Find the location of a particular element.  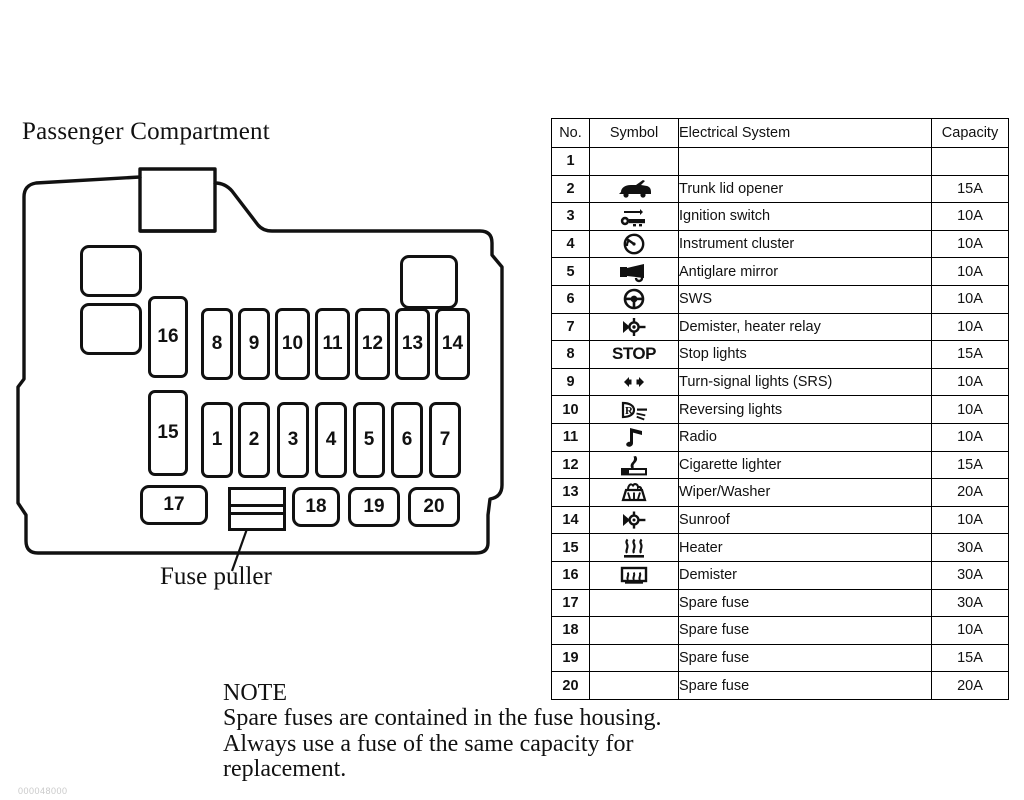

fuse-slot-label: 1 is located at coordinates (217, 439).